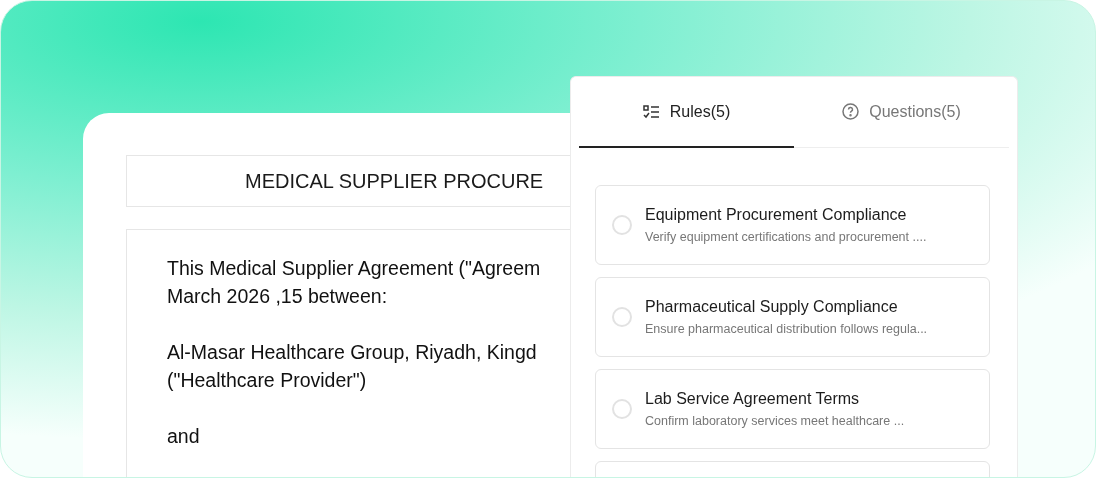 This screenshot has height=478, width=1096. What do you see at coordinates (776, 215) in the screenshot?
I see `rule-title: Equipment Procurement Compliance` at bounding box center [776, 215].